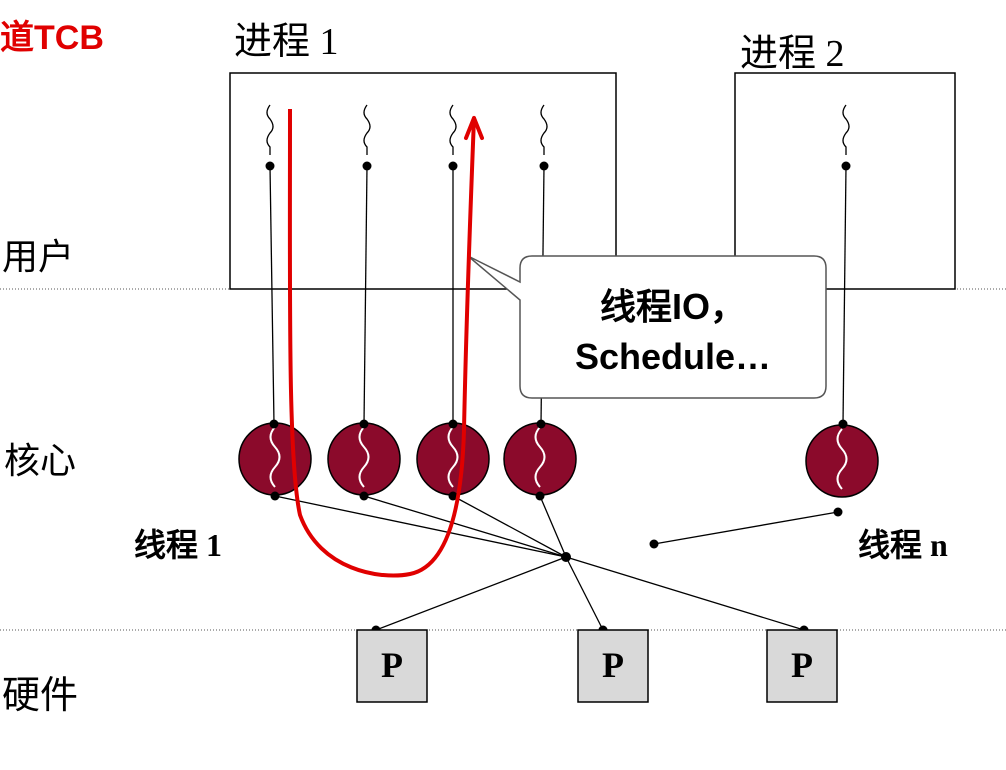 The height and width of the screenshot is (770, 1006). I want to click on hardware-layer-label: 硬件, so click(40, 696).